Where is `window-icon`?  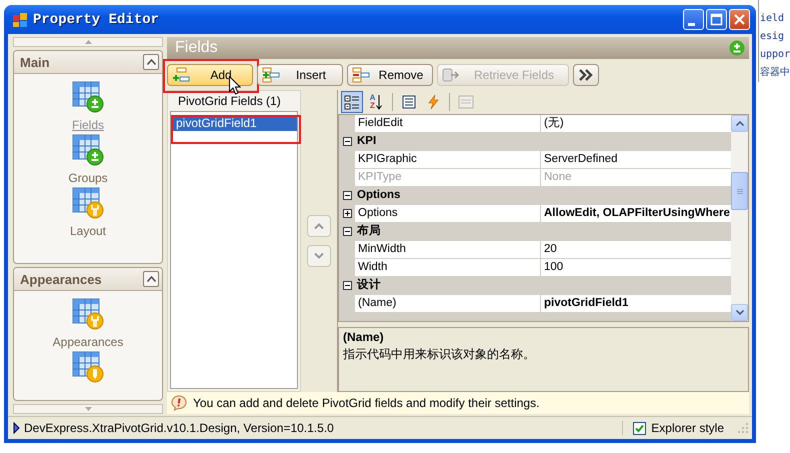
window-icon is located at coordinates (466, 102).